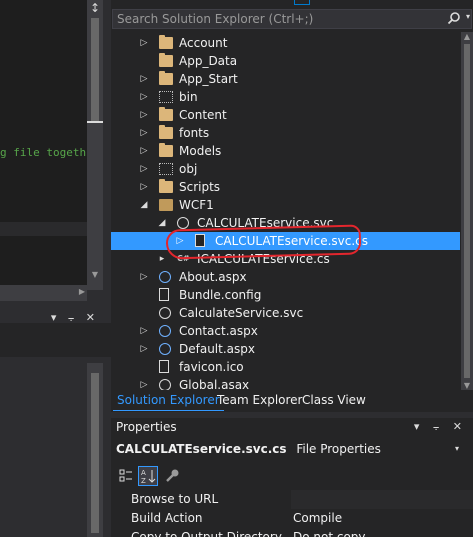 The image size is (473, 537). Describe the element at coordinates (188, 169) in the screenshot. I see `tree-item-label: obj` at that location.